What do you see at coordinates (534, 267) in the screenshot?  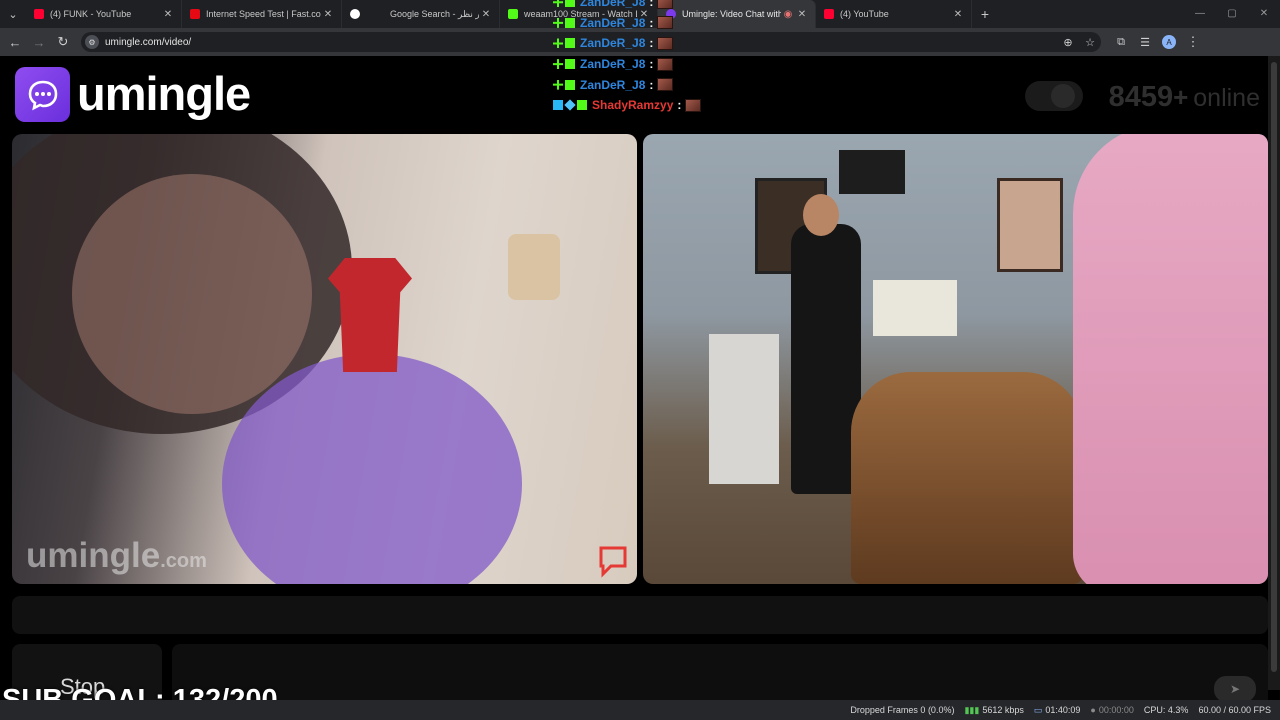 I see `wall-sign` at bounding box center [534, 267].